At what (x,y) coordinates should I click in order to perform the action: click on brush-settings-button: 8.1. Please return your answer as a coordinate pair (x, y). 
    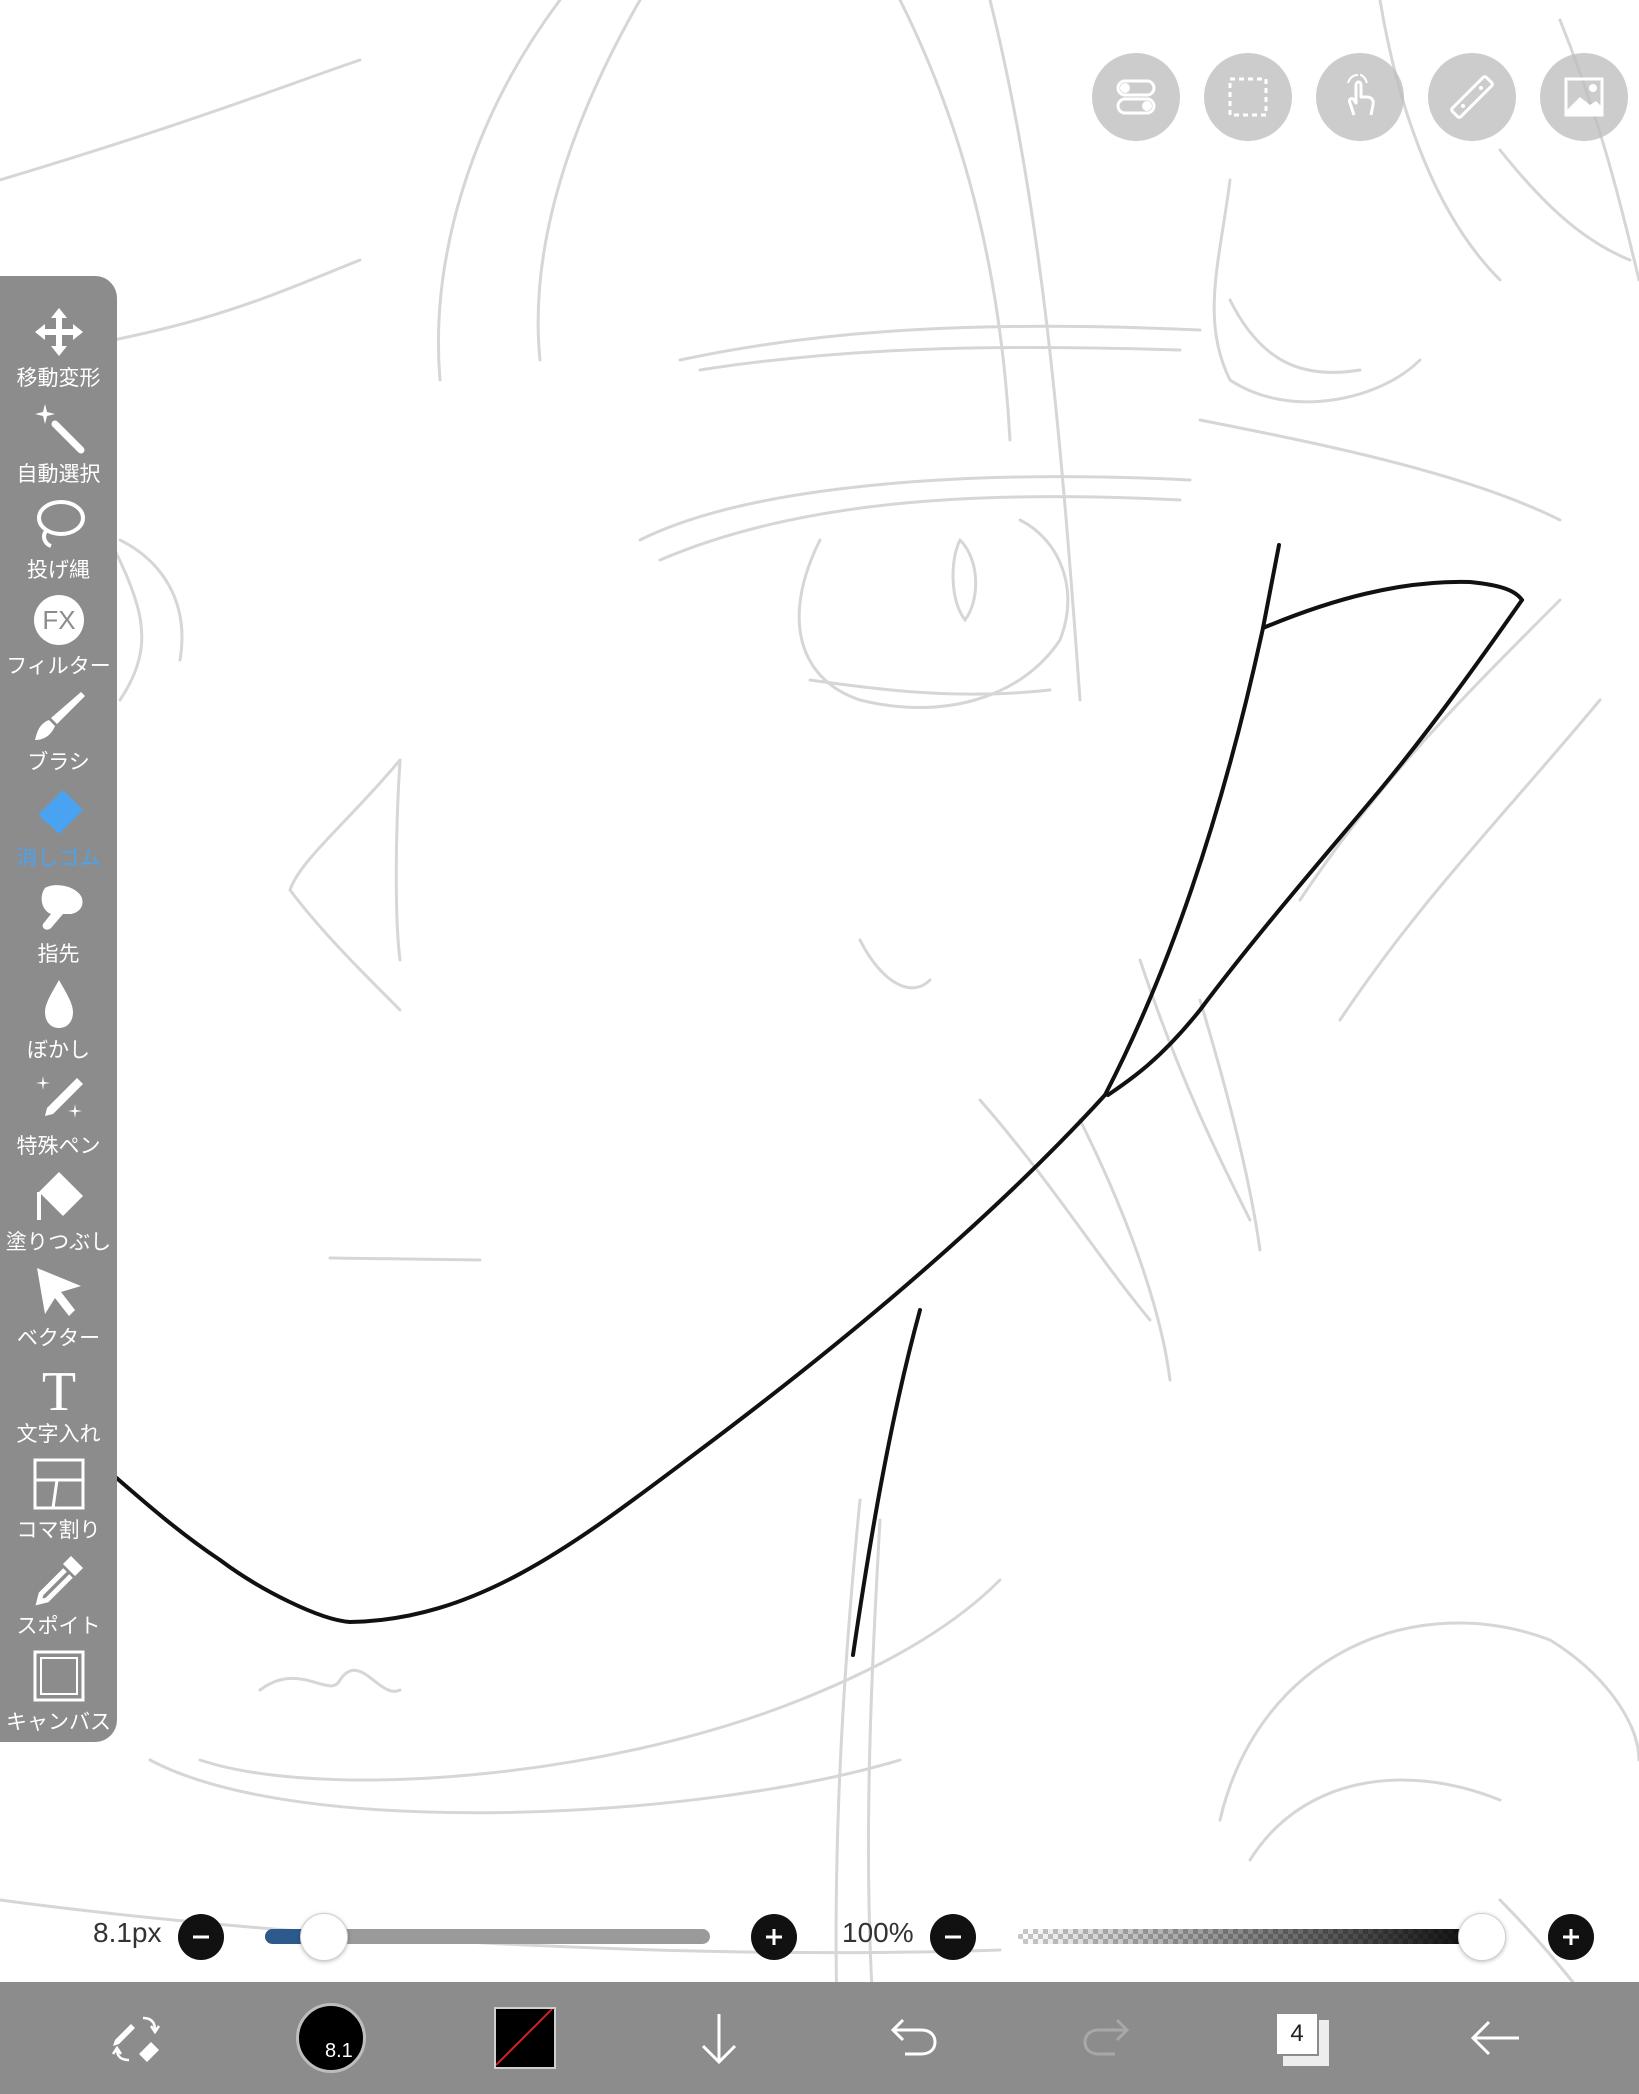
    Looking at the image, I should click on (331, 2038).